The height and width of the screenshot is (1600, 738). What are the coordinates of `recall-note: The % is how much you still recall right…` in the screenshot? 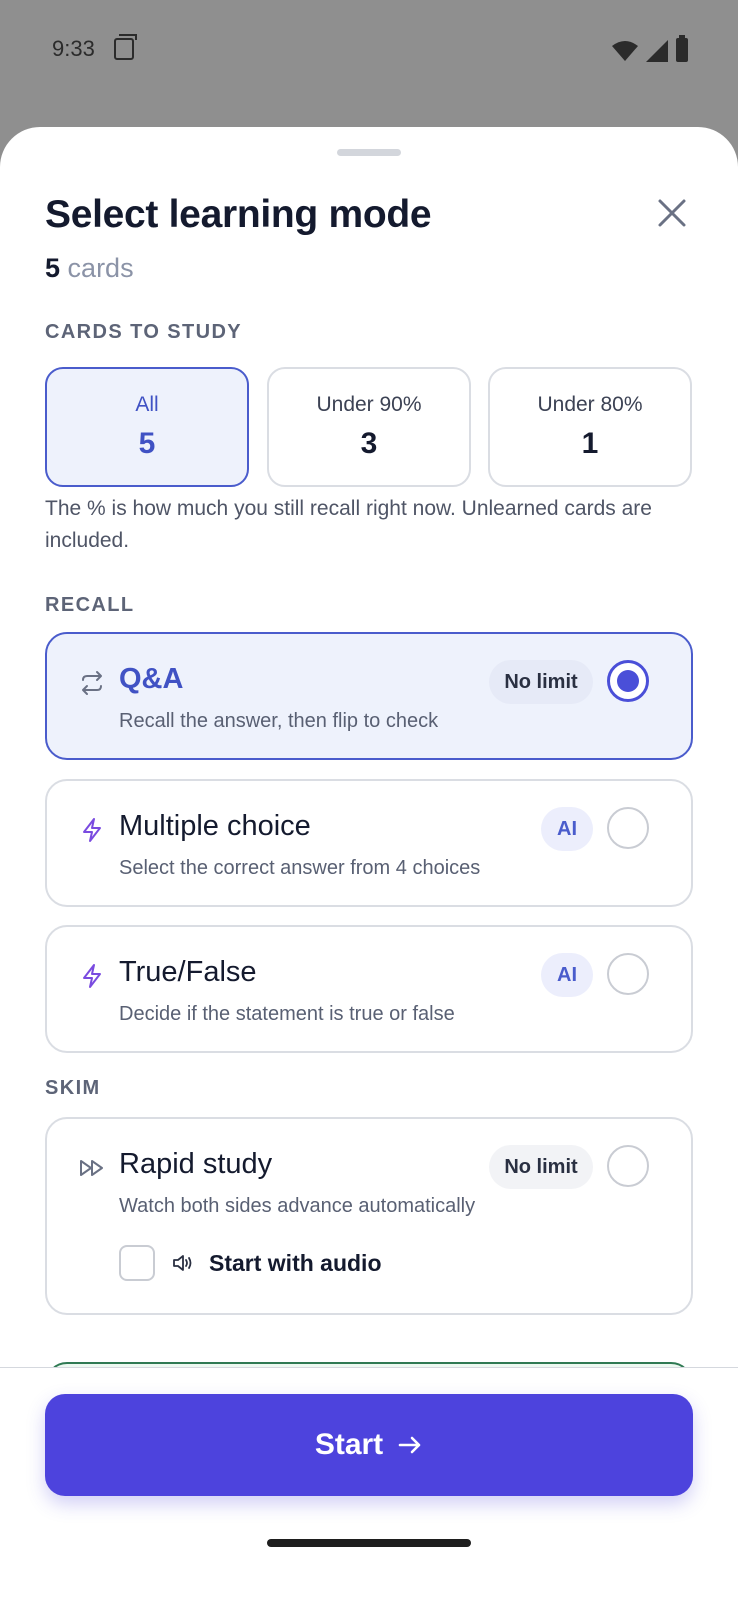 It's located at (348, 524).